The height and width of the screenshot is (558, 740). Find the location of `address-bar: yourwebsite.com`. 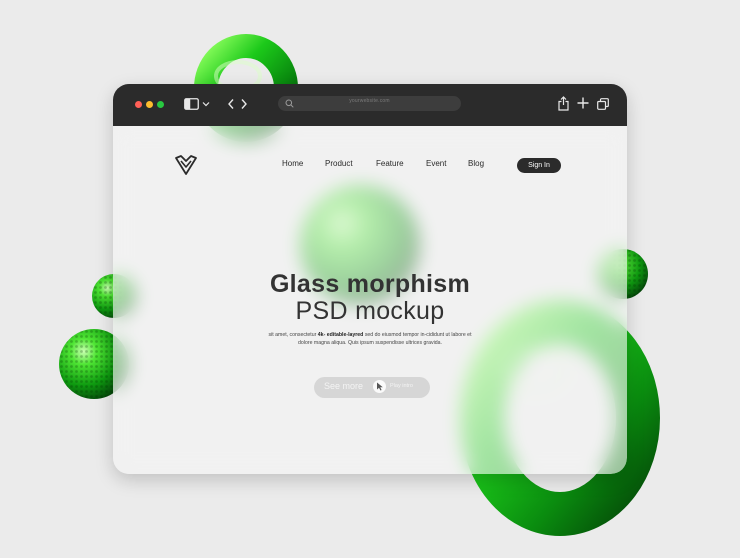

address-bar: yourwebsite.com is located at coordinates (369, 103).